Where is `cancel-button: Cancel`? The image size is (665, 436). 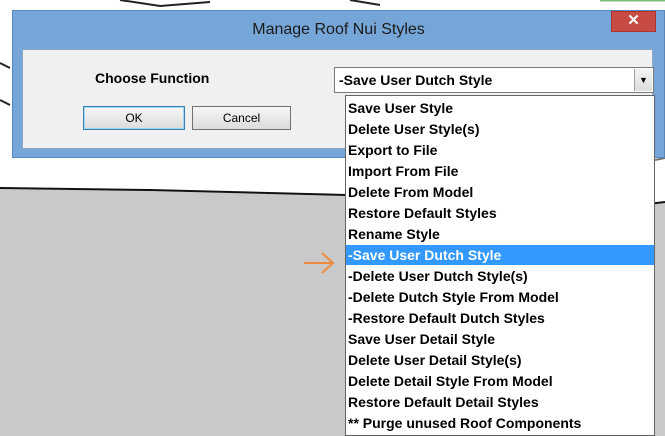
cancel-button: Cancel is located at coordinates (241, 118).